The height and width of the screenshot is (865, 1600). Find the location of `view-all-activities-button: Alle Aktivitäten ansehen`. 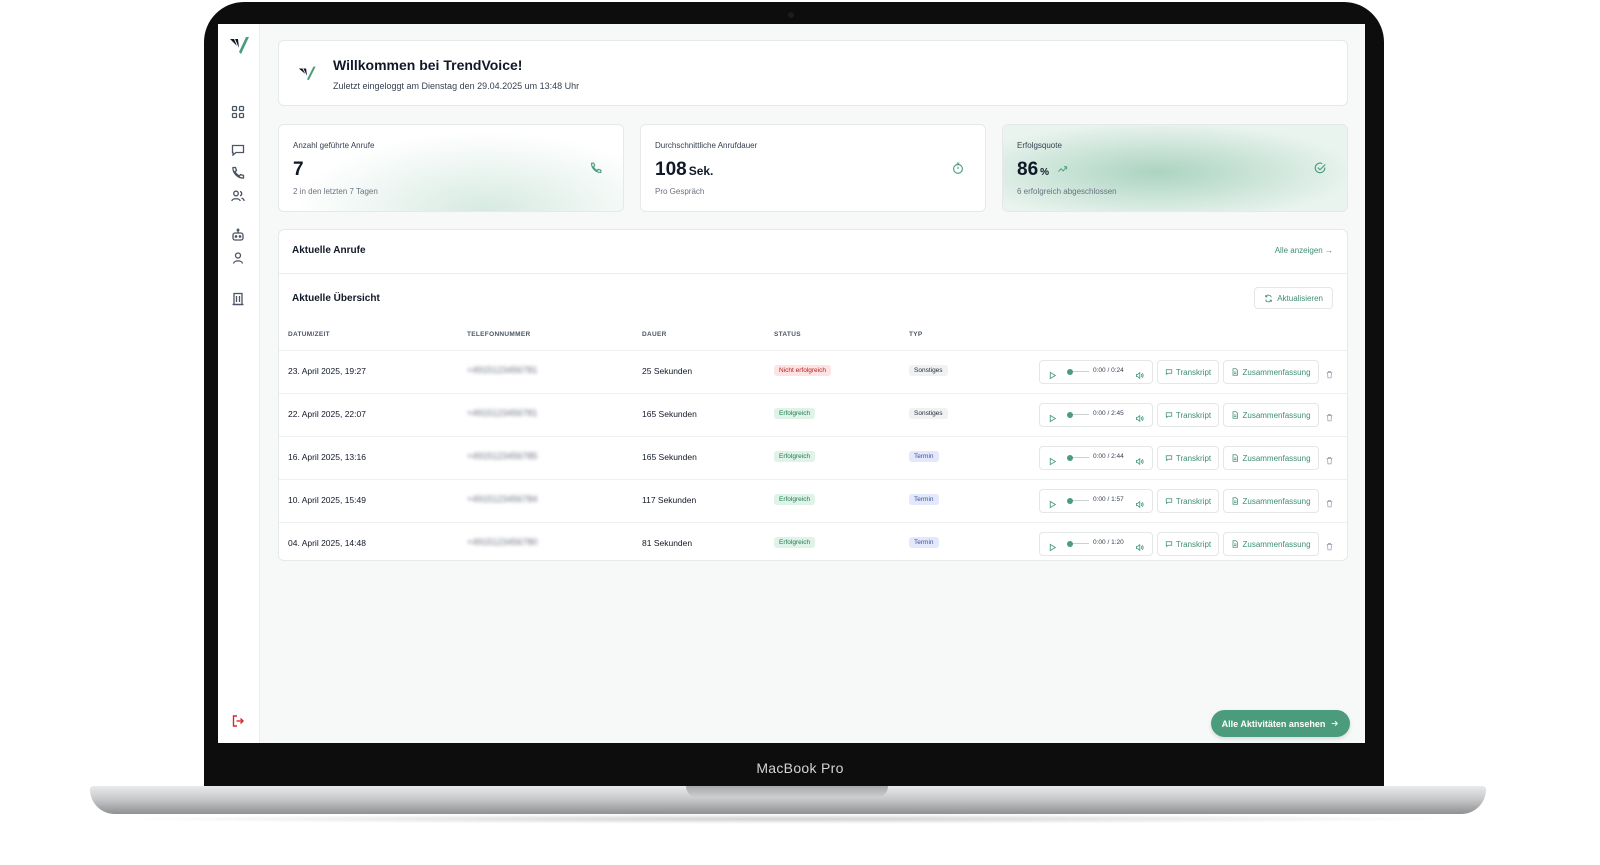

view-all-activities-button: Alle Aktivitäten ansehen is located at coordinates (1280, 723).